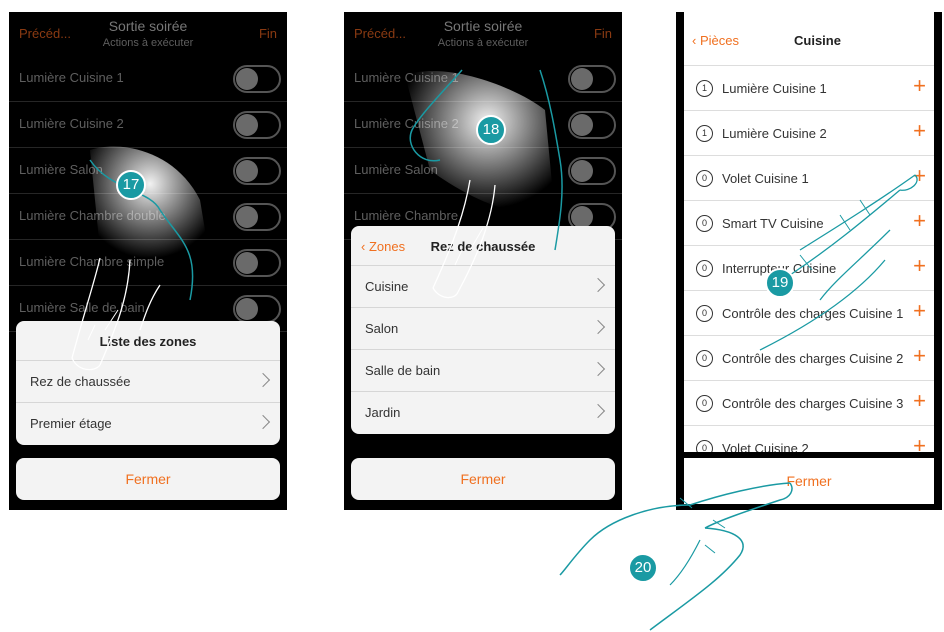 This screenshot has height=632, width=944. I want to click on step-badge: 20, so click(643, 568).